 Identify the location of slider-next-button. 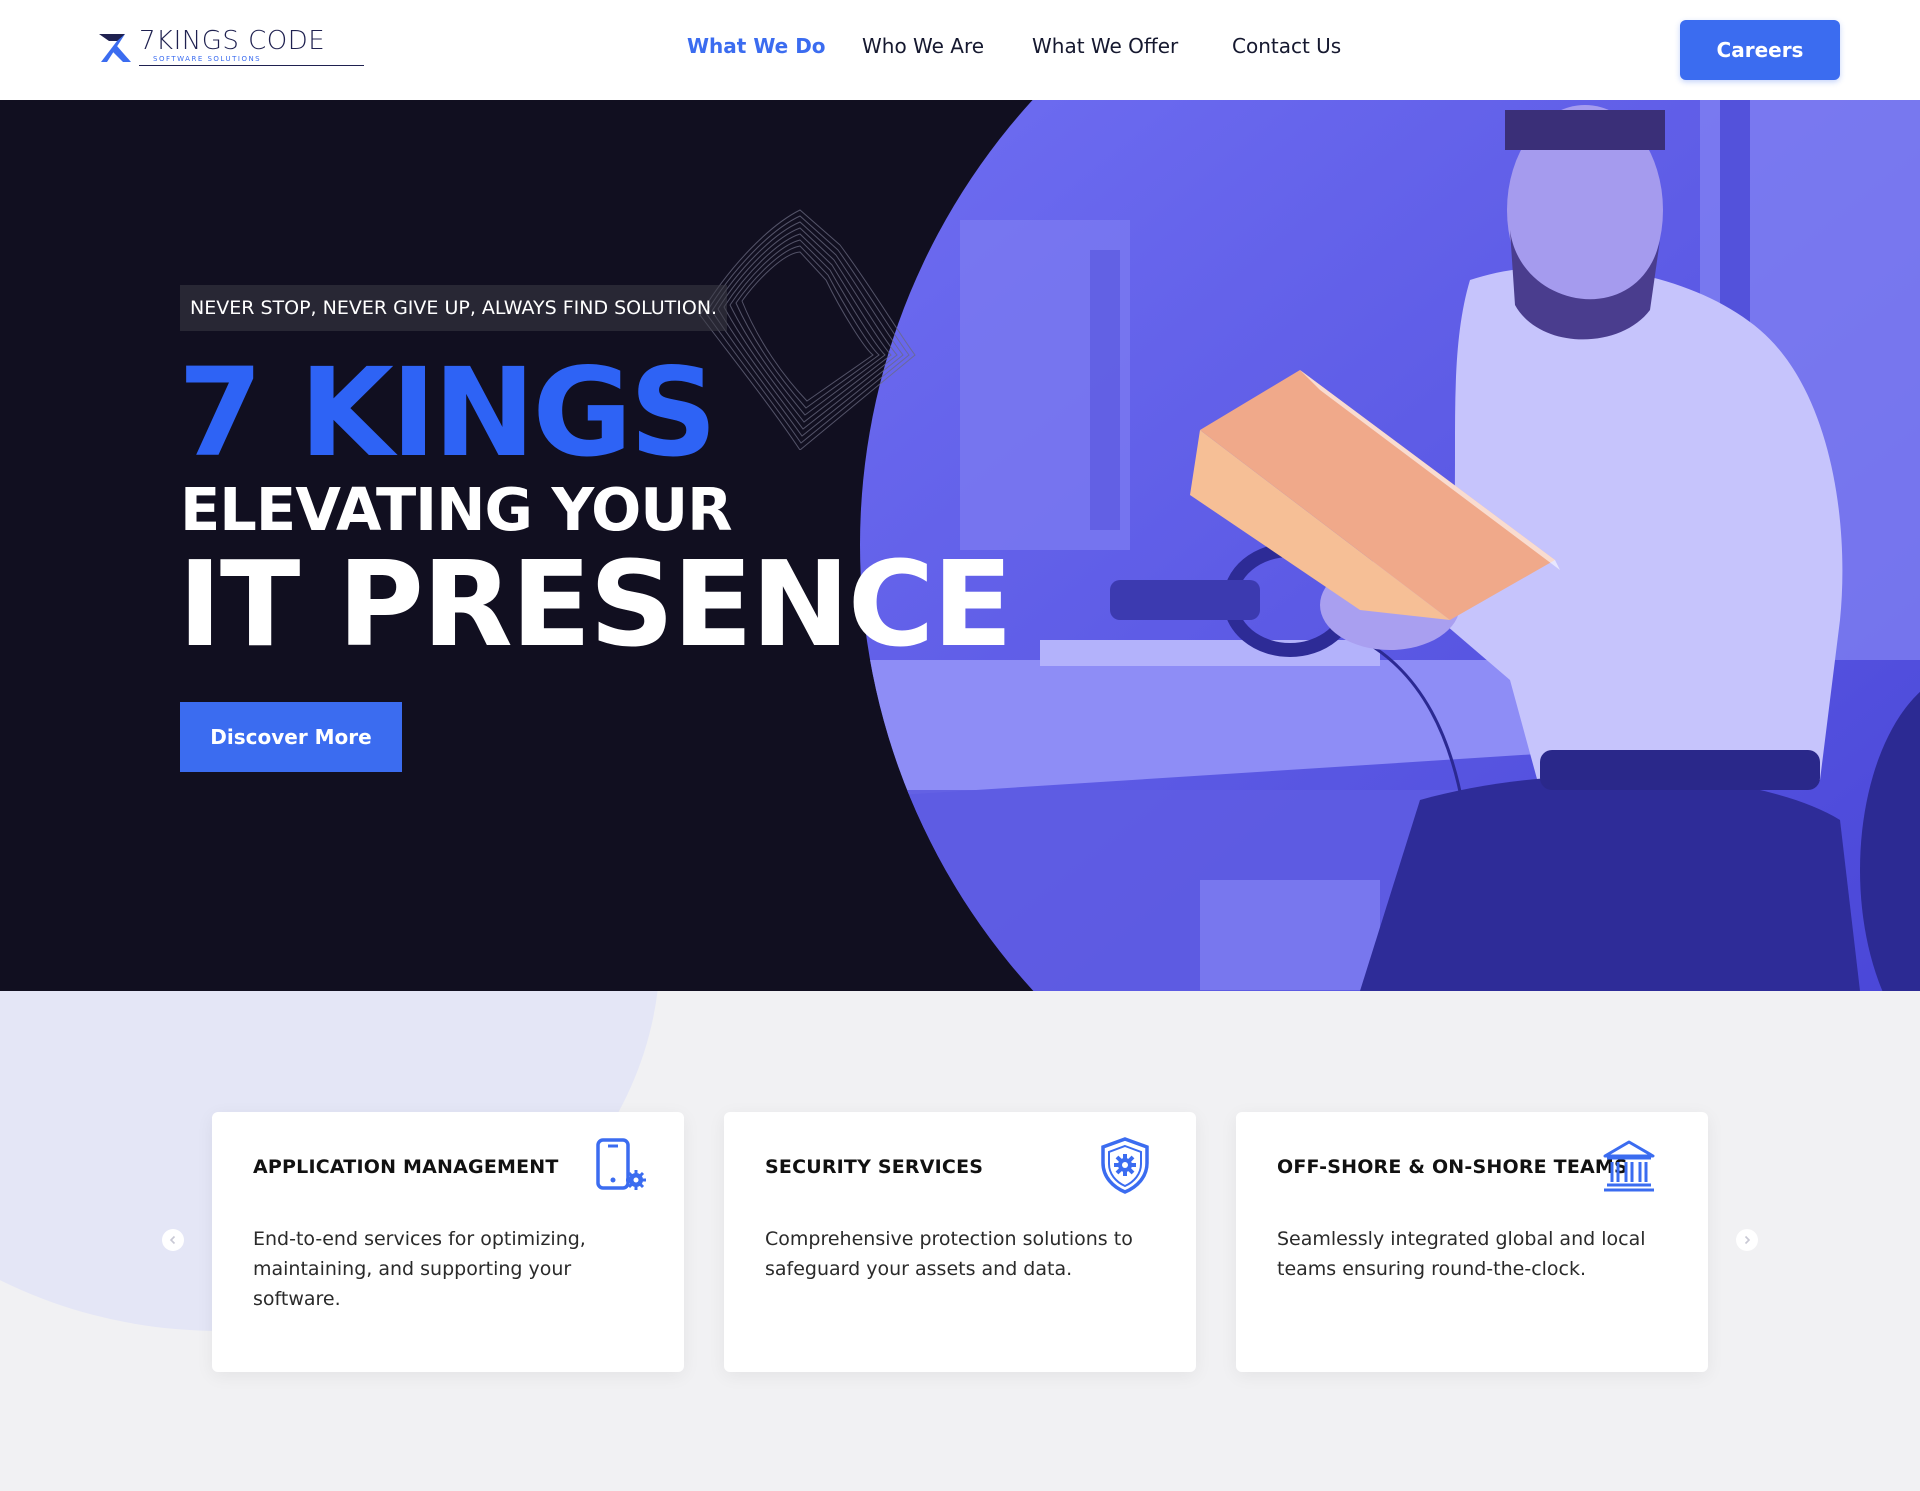
(1747, 1240).